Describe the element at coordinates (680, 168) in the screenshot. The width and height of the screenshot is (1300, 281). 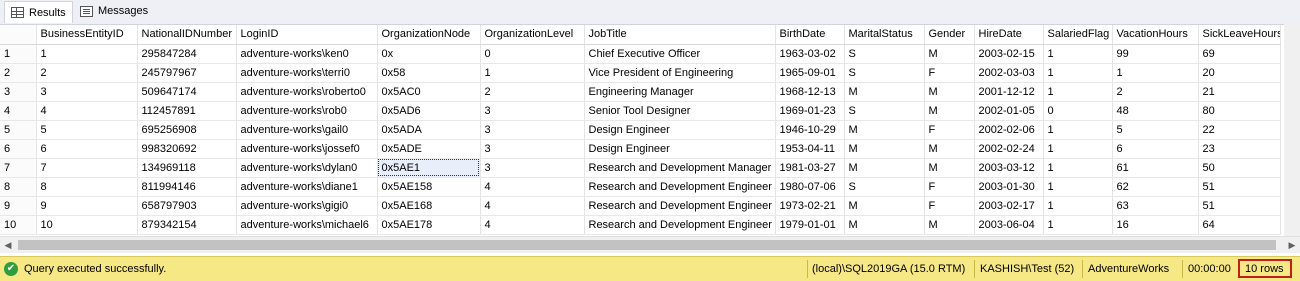
I see `table-cell: Research and Development Manager` at that location.